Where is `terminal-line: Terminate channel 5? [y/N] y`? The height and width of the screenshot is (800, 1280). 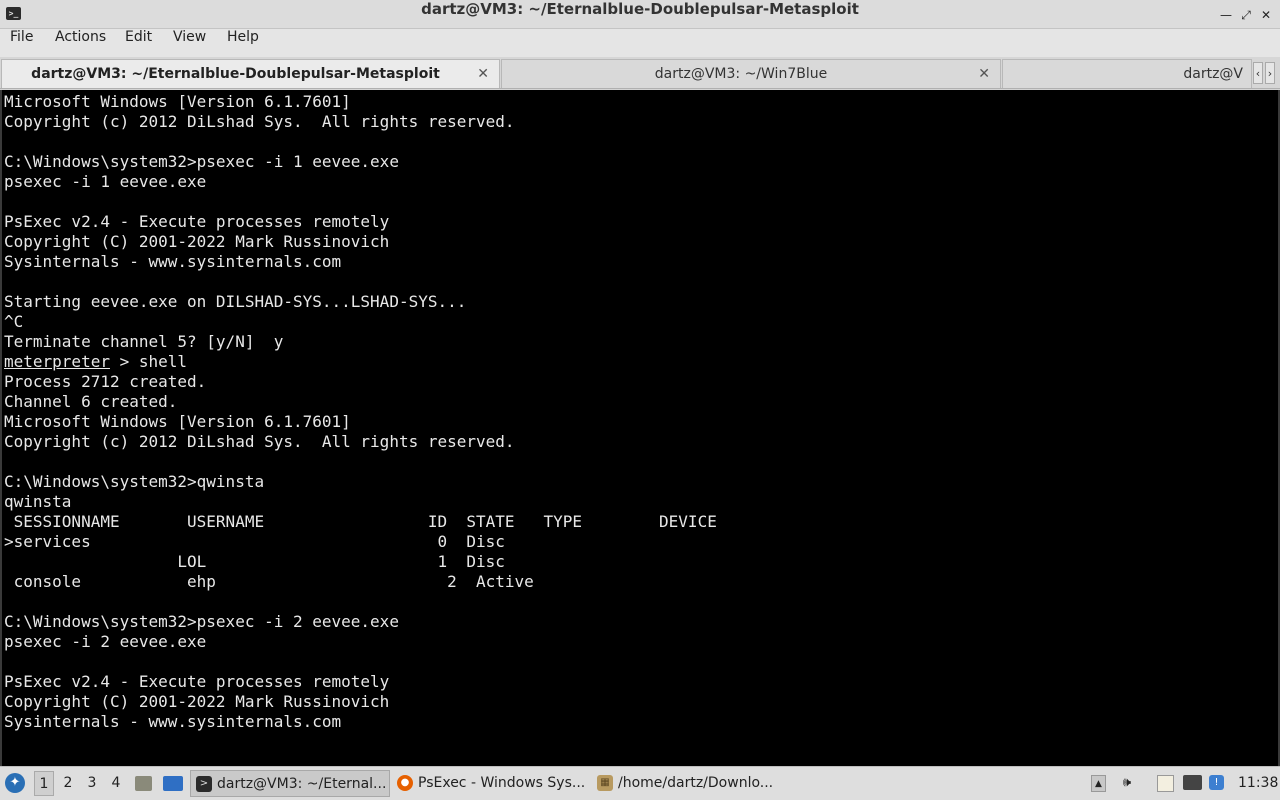 terminal-line: Terminate channel 5? [y/N] y is located at coordinates (144, 341).